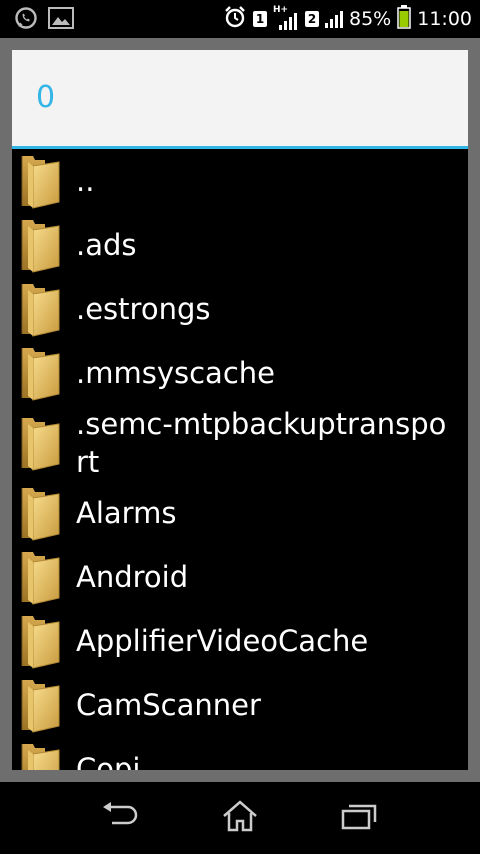 The width and height of the screenshot is (480, 854). Describe the element at coordinates (61, 20) in the screenshot. I see `image-icon` at that location.